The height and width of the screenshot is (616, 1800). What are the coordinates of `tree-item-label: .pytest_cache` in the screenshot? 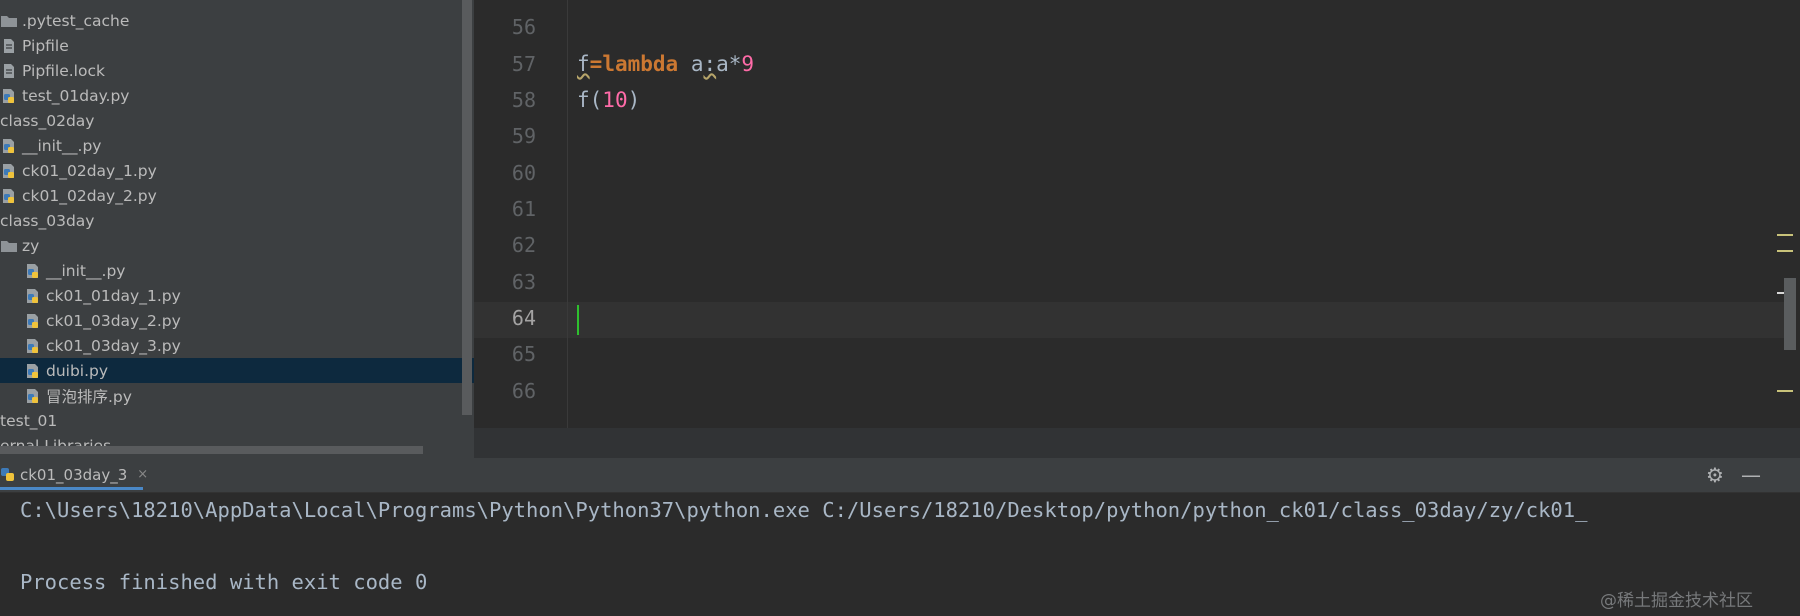 It's located at (76, 20).